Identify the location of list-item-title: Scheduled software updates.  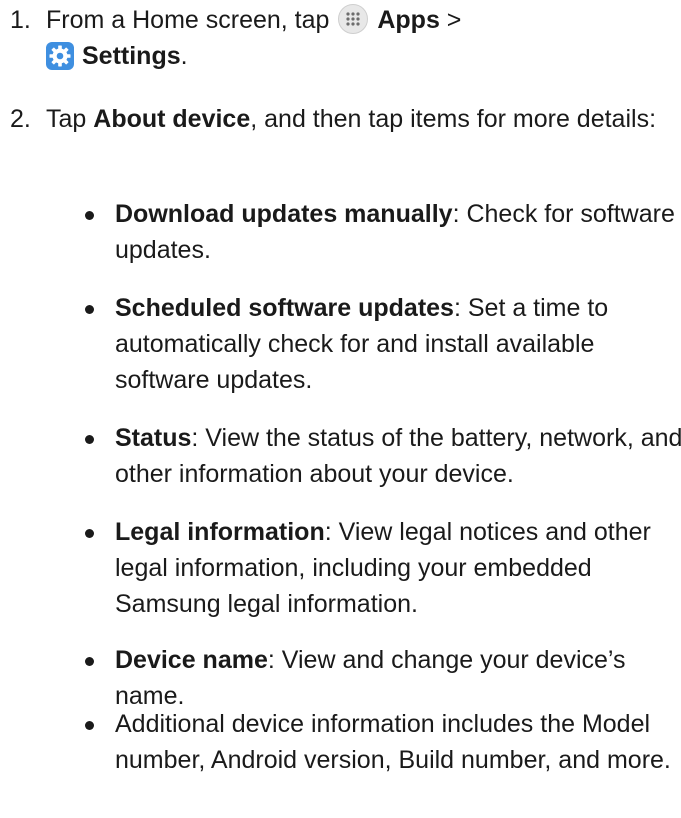
(284, 308).